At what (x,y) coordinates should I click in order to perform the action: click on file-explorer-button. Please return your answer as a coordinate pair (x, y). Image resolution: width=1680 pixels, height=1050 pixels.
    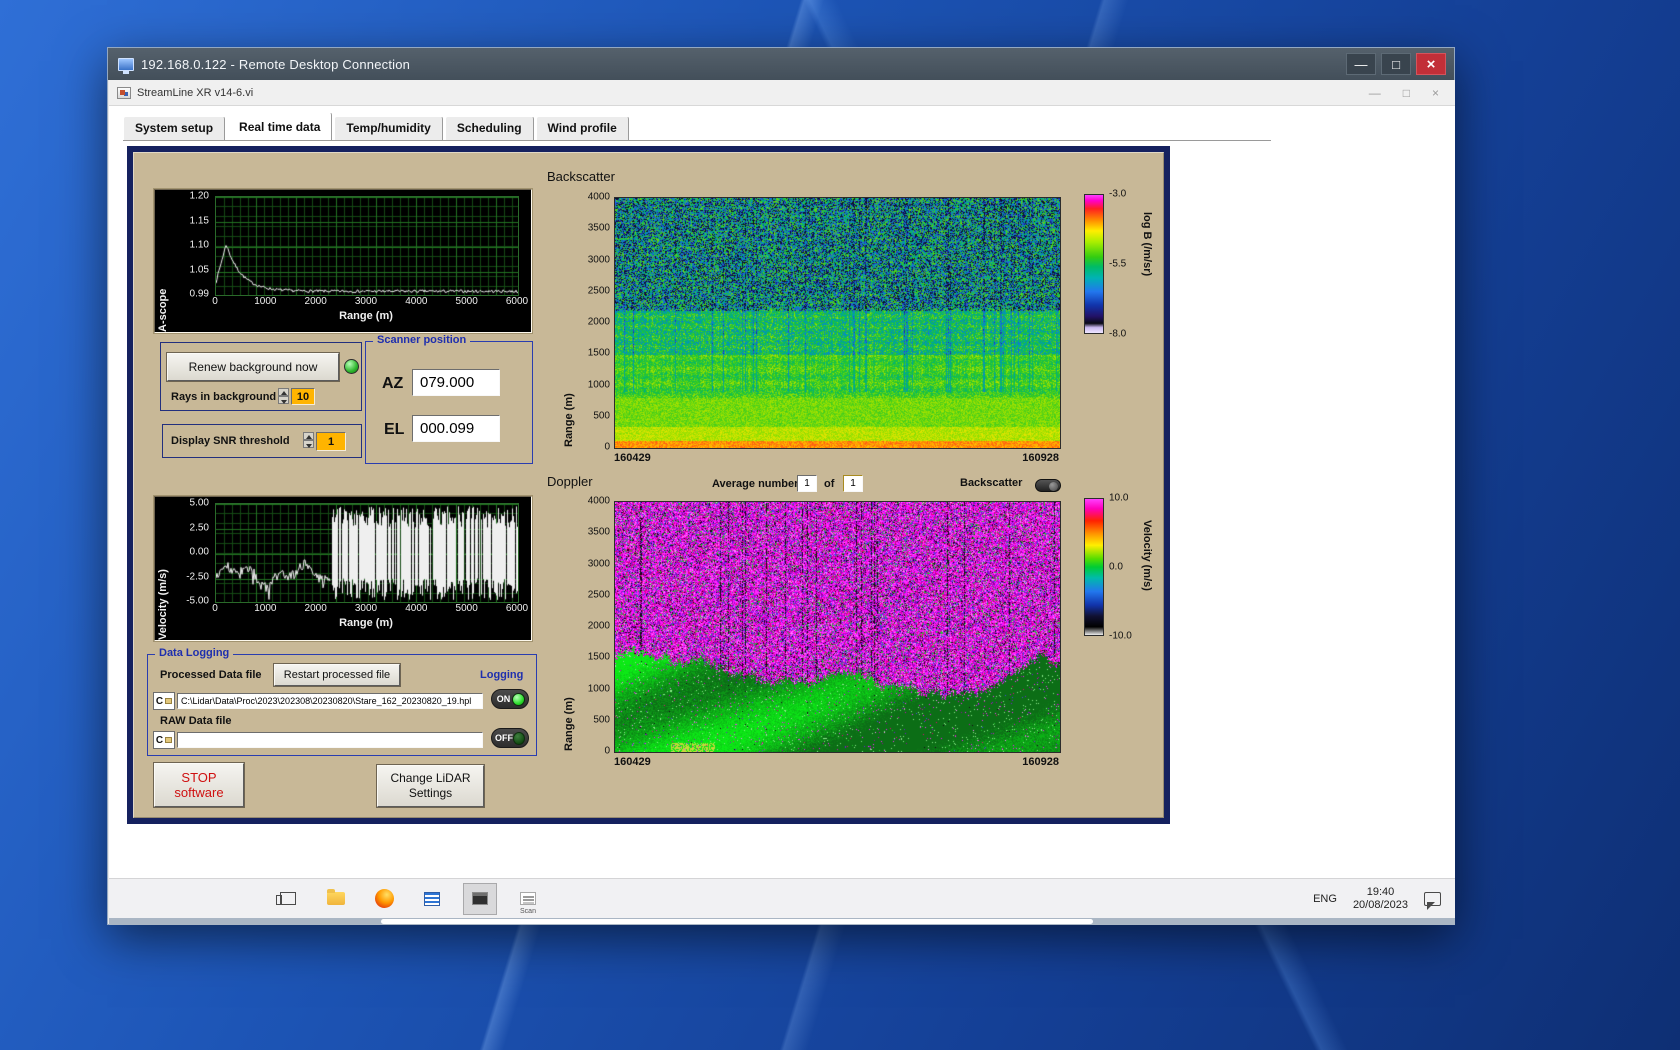
    Looking at the image, I should click on (336, 899).